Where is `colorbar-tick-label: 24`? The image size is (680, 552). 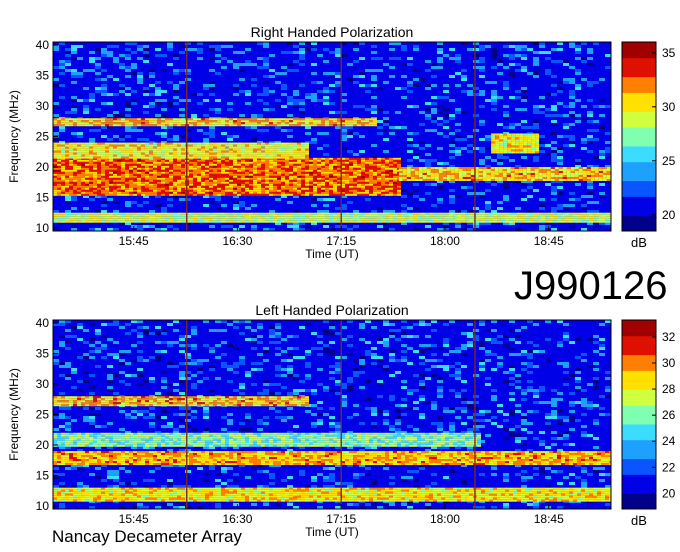
colorbar-tick-label: 24 is located at coordinates (669, 441).